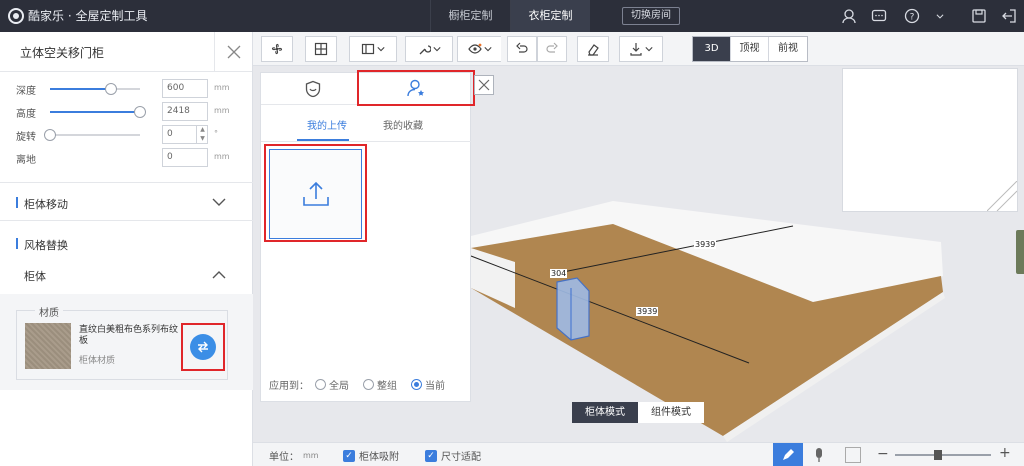  Describe the element at coordinates (126, 52) in the screenshot. I see `panel-header: 立体空关移门柜` at that location.